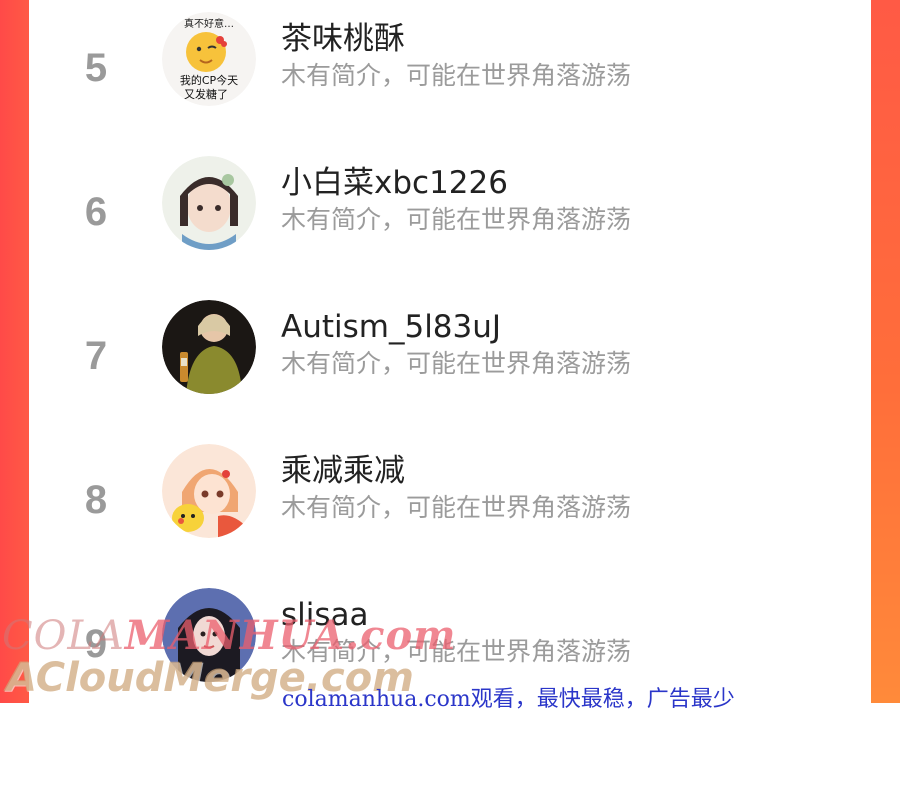 The width and height of the screenshot is (900, 785). Describe the element at coordinates (508, 700) in the screenshot. I see `site-promo-note: colamanhua.com观看，最快最稳，广告最少` at that location.